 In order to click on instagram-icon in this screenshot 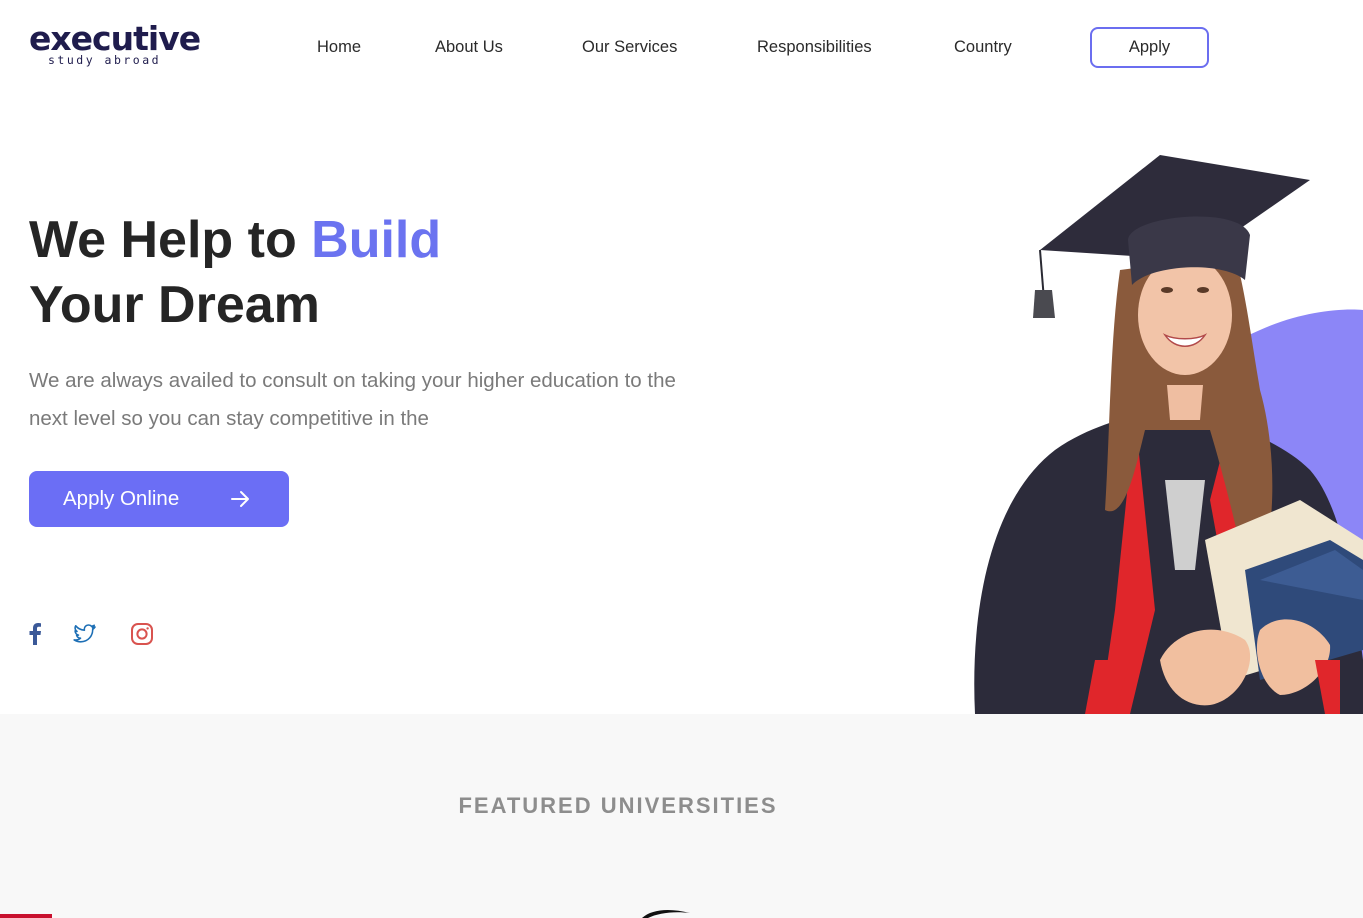, I will do `click(142, 634)`.